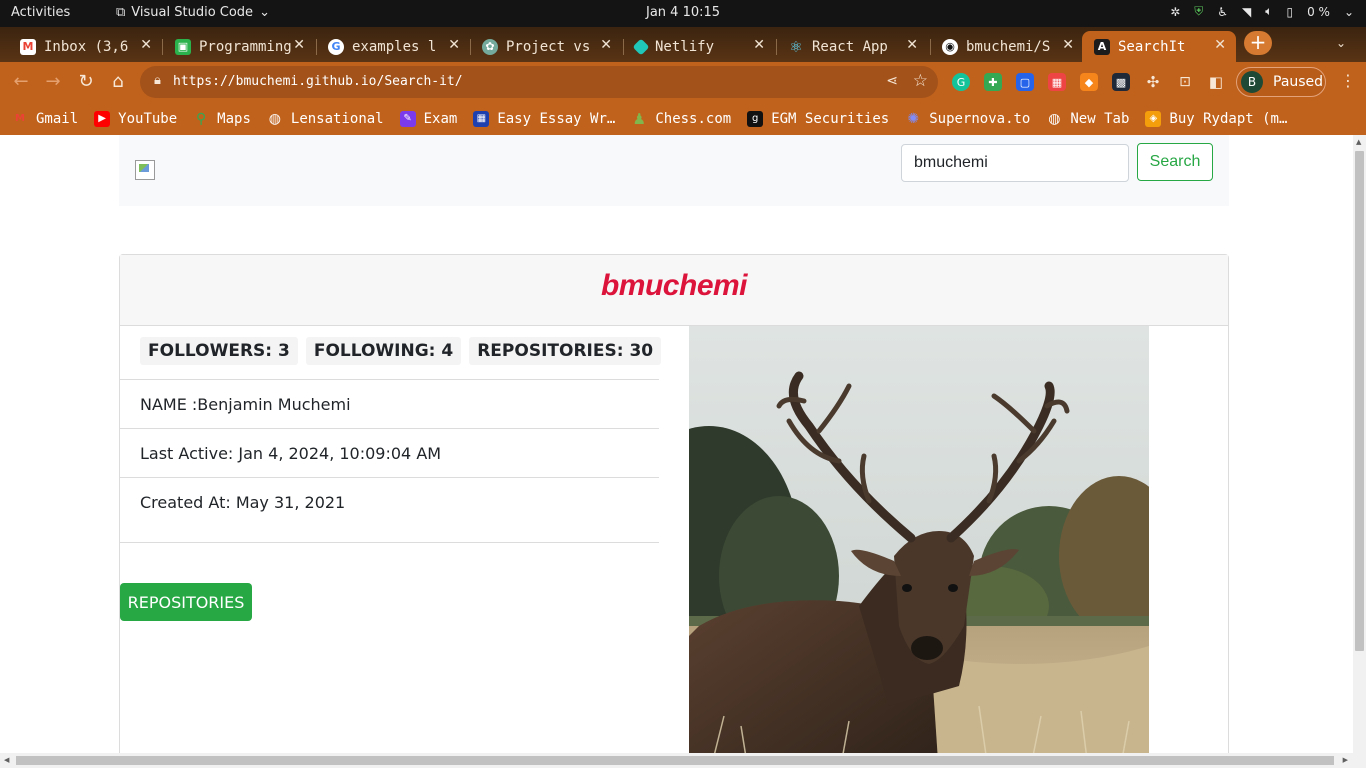 The width and height of the screenshot is (1366, 768). Describe the element at coordinates (1222, 12) in the screenshot. I see `accessibility-icon: ♿` at that location.